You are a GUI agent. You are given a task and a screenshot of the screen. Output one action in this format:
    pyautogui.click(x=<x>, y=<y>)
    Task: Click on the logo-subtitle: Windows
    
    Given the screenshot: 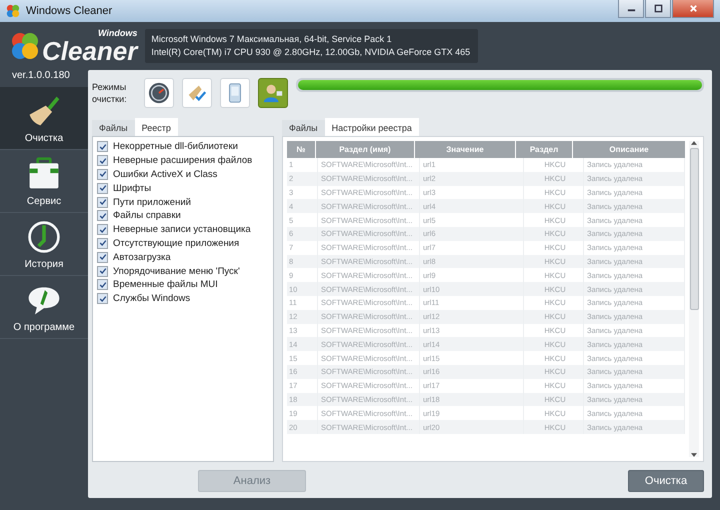 What is the action you would take?
    pyautogui.click(x=118, y=33)
    